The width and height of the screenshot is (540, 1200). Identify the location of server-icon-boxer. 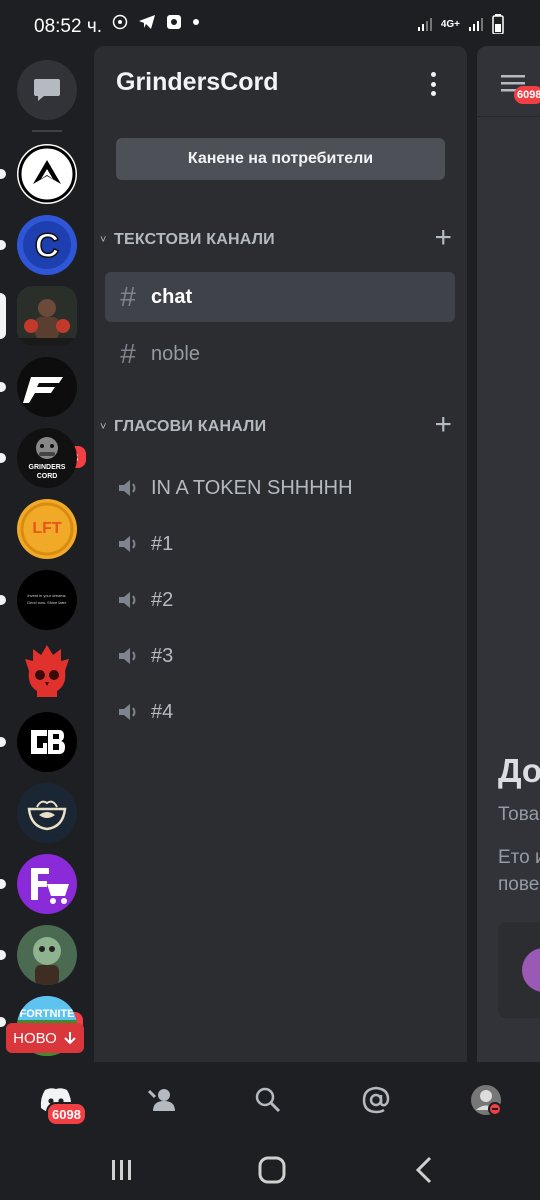
(47, 316).